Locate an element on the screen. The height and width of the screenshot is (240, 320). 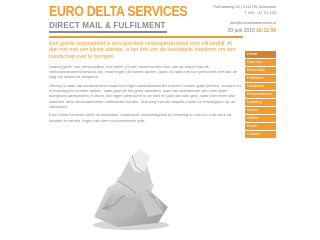
nav-item-direct-mail: Direct Mail is located at coordinates (260, 70).